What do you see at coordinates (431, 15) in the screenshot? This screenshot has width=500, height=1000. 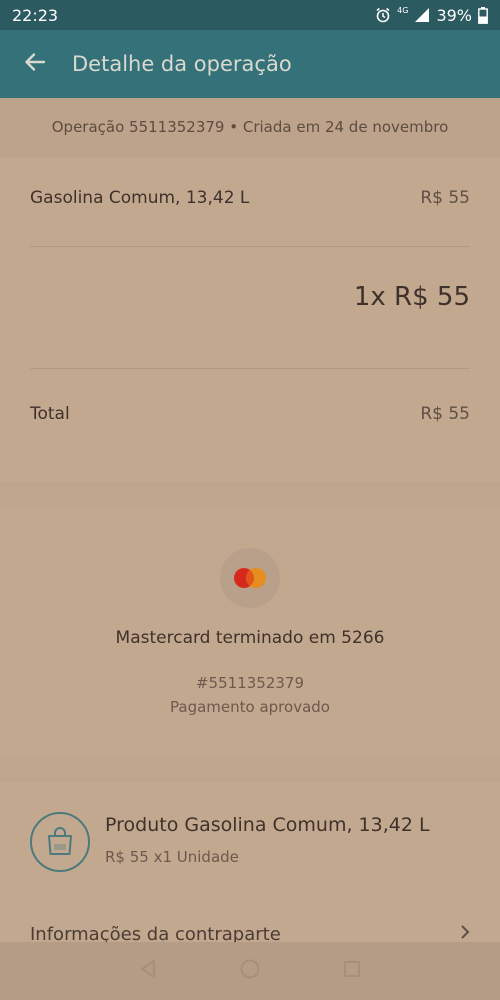 I see `status-icons: 4G 39%` at bounding box center [431, 15].